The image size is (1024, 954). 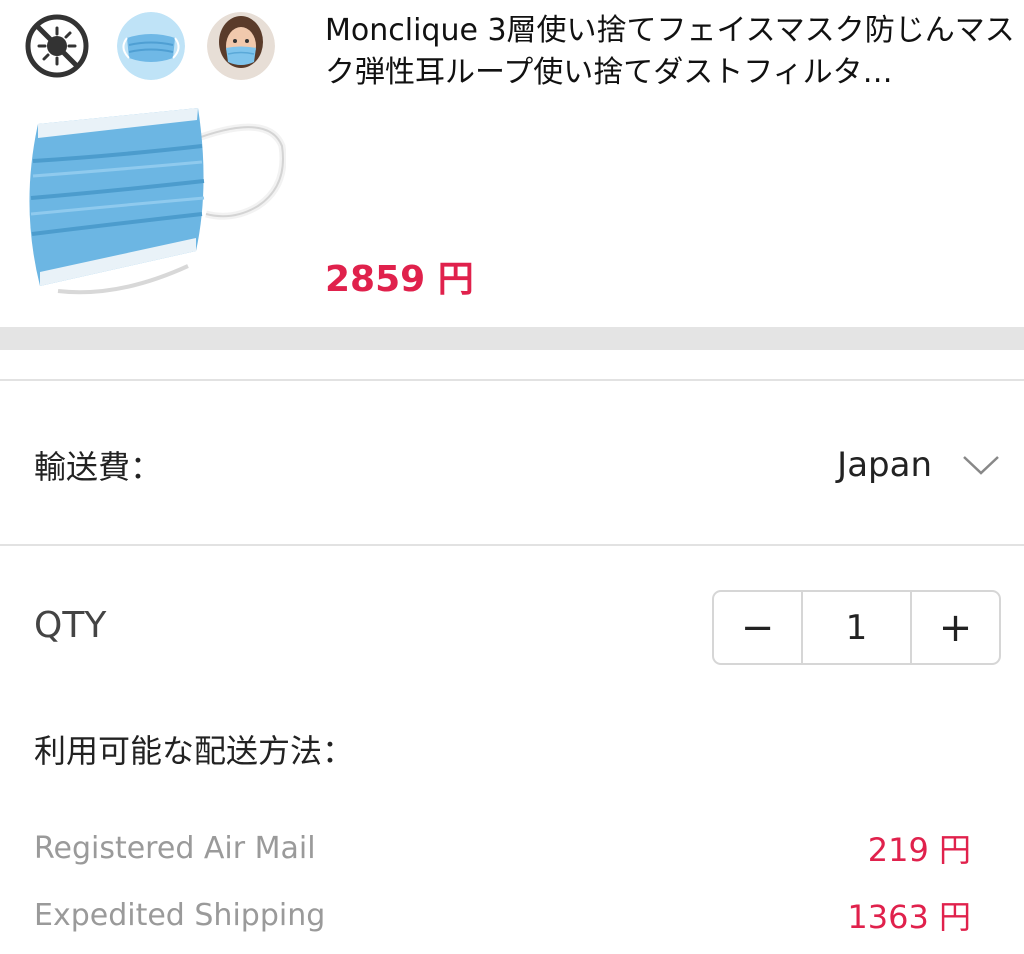 What do you see at coordinates (884, 465) in the screenshot?
I see `country-value: Japan` at bounding box center [884, 465].